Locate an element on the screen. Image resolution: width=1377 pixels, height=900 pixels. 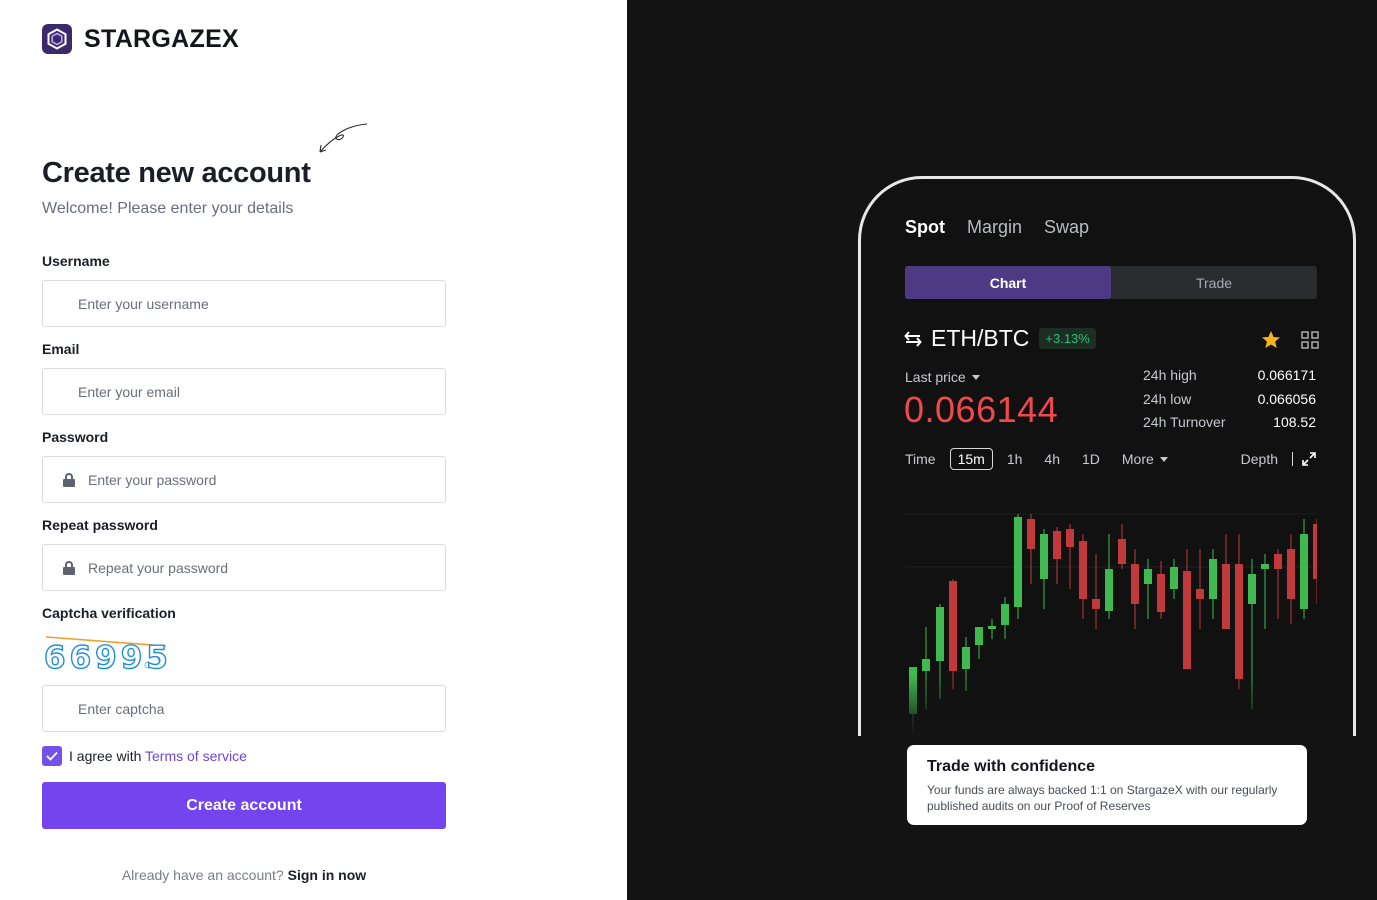
more-dropdown: More is located at coordinates (1145, 459).